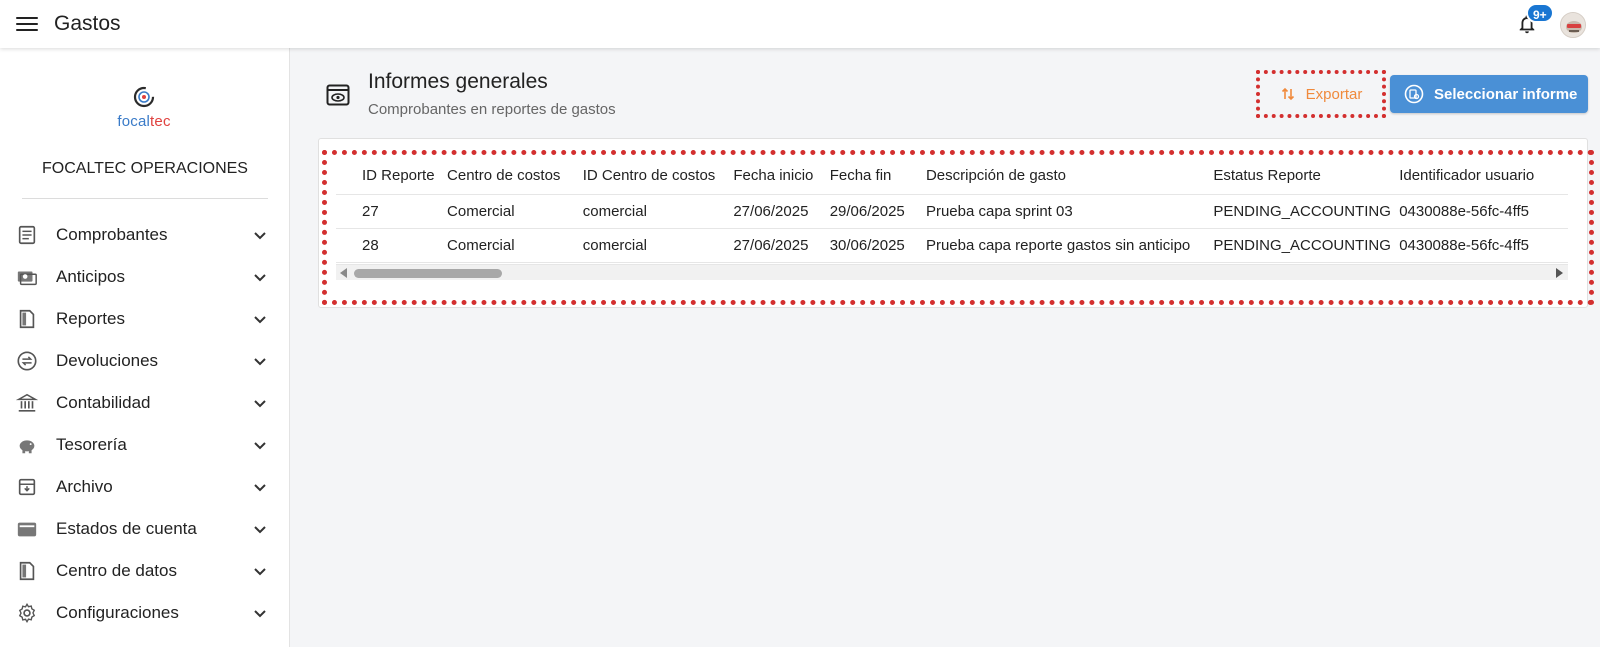 This screenshot has height=647, width=1600. I want to click on sidebar-item-label: Devoluciones, so click(107, 360).